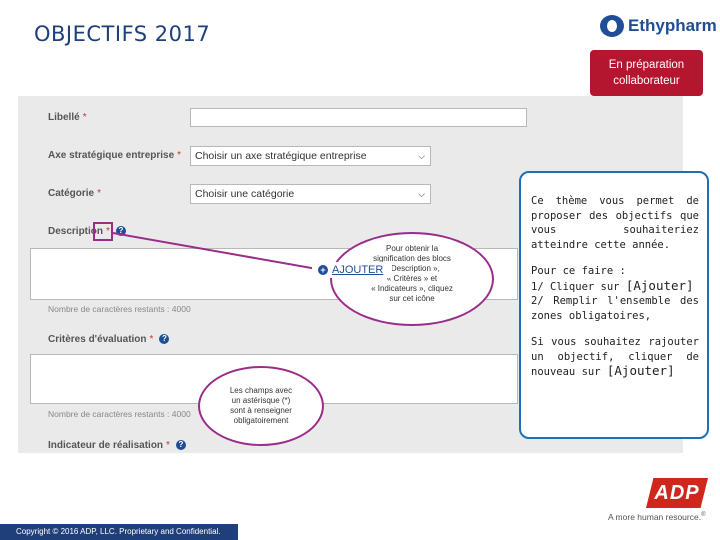 The height and width of the screenshot is (540, 720). Describe the element at coordinates (646, 73) in the screenshot. I see `status-badge: En préparation collaborateur` at that location.